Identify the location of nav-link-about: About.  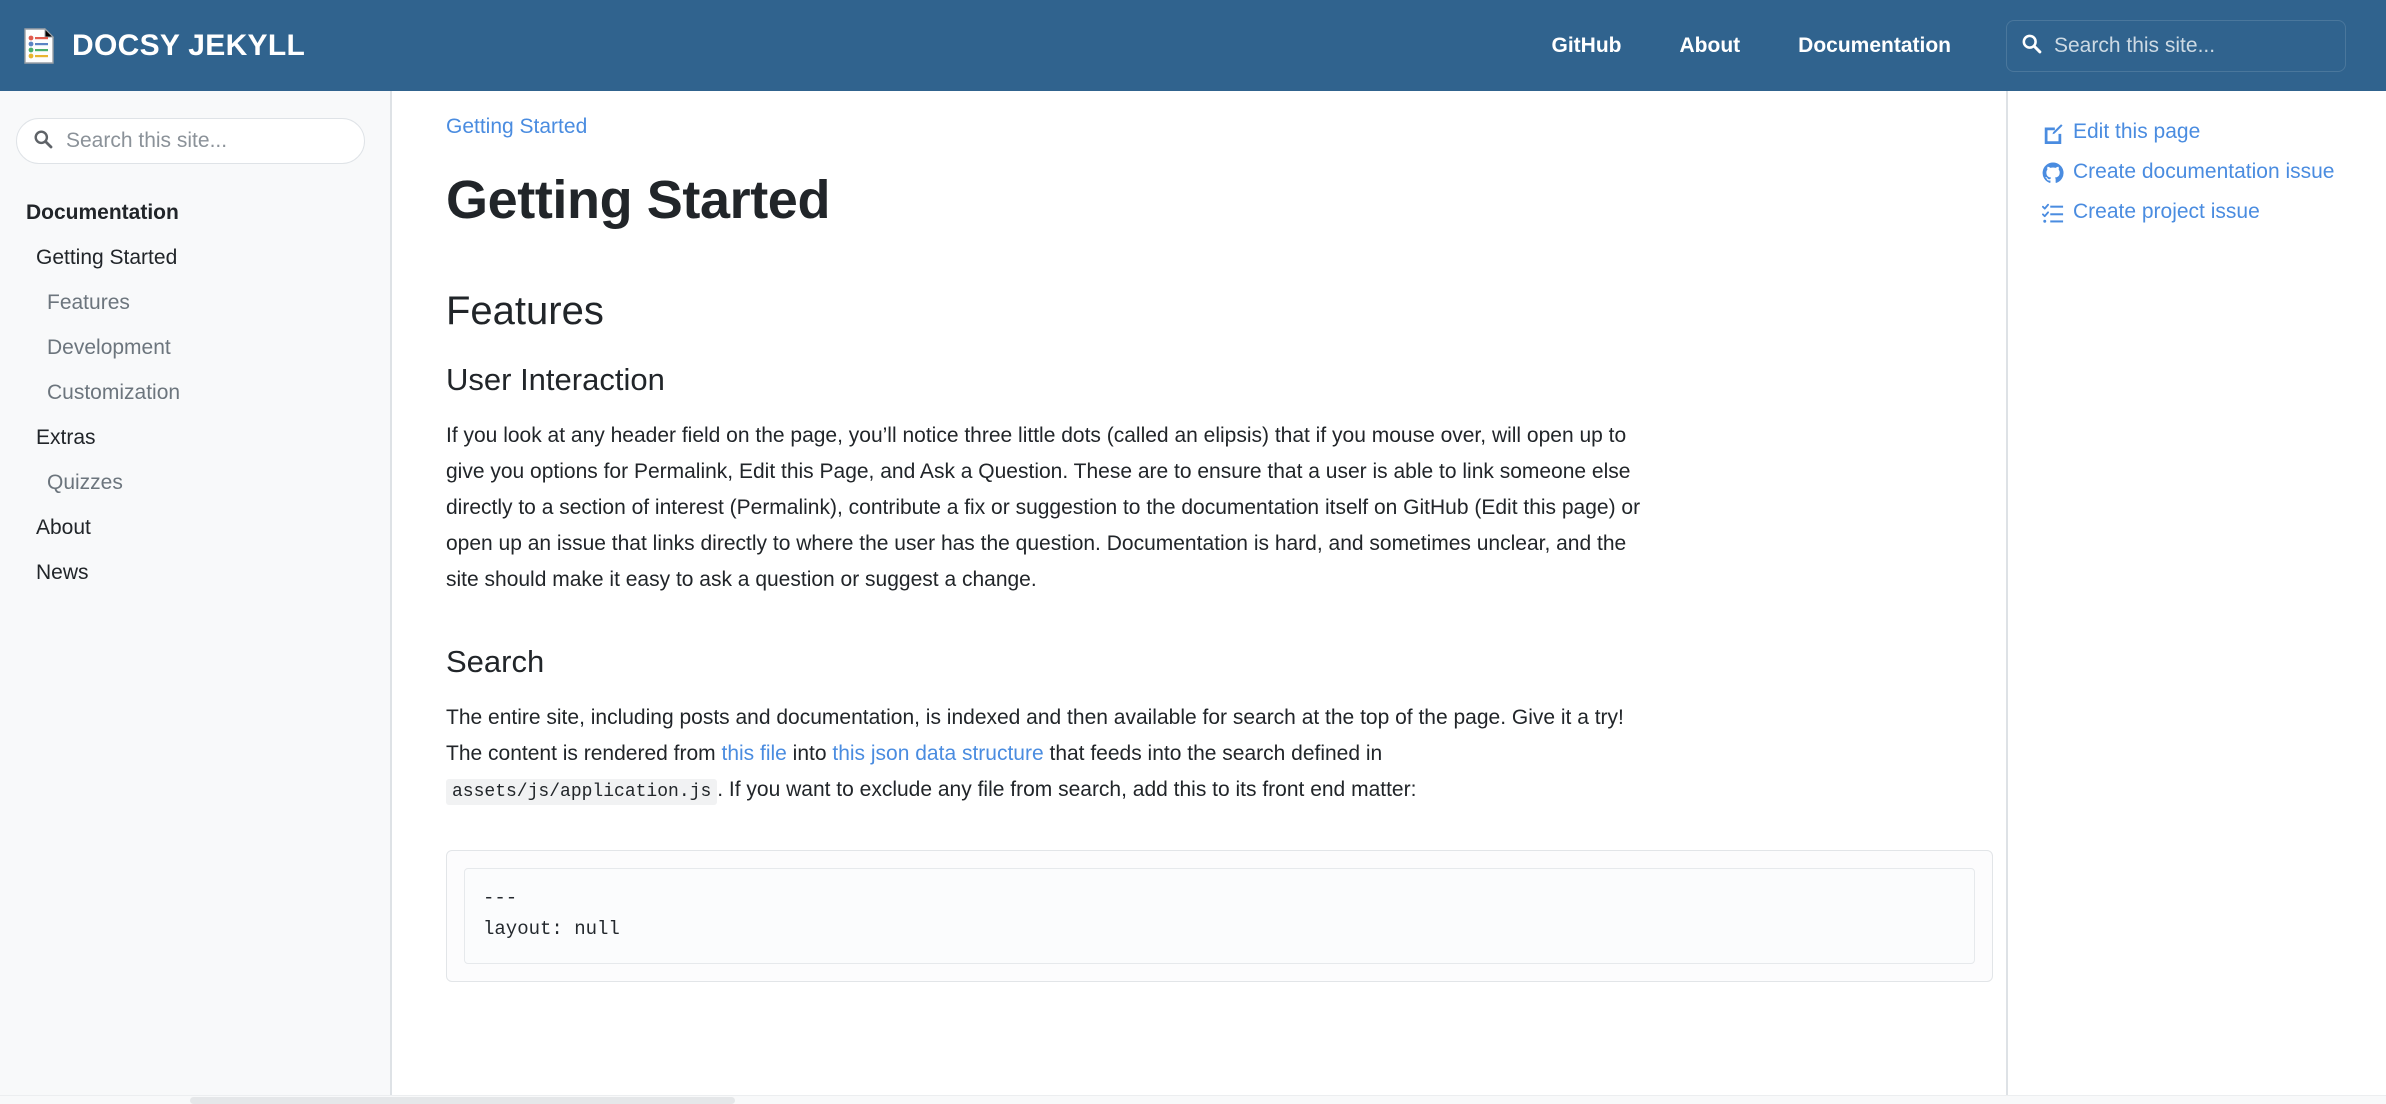
(1710, 46).